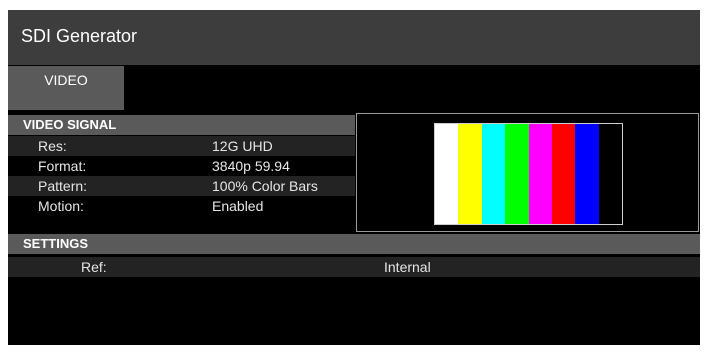  What do you see at coordinates (265, 186) in the screenshot?
I see `pattern-value: 100% Color Bars` at bounding box center [265, 186].